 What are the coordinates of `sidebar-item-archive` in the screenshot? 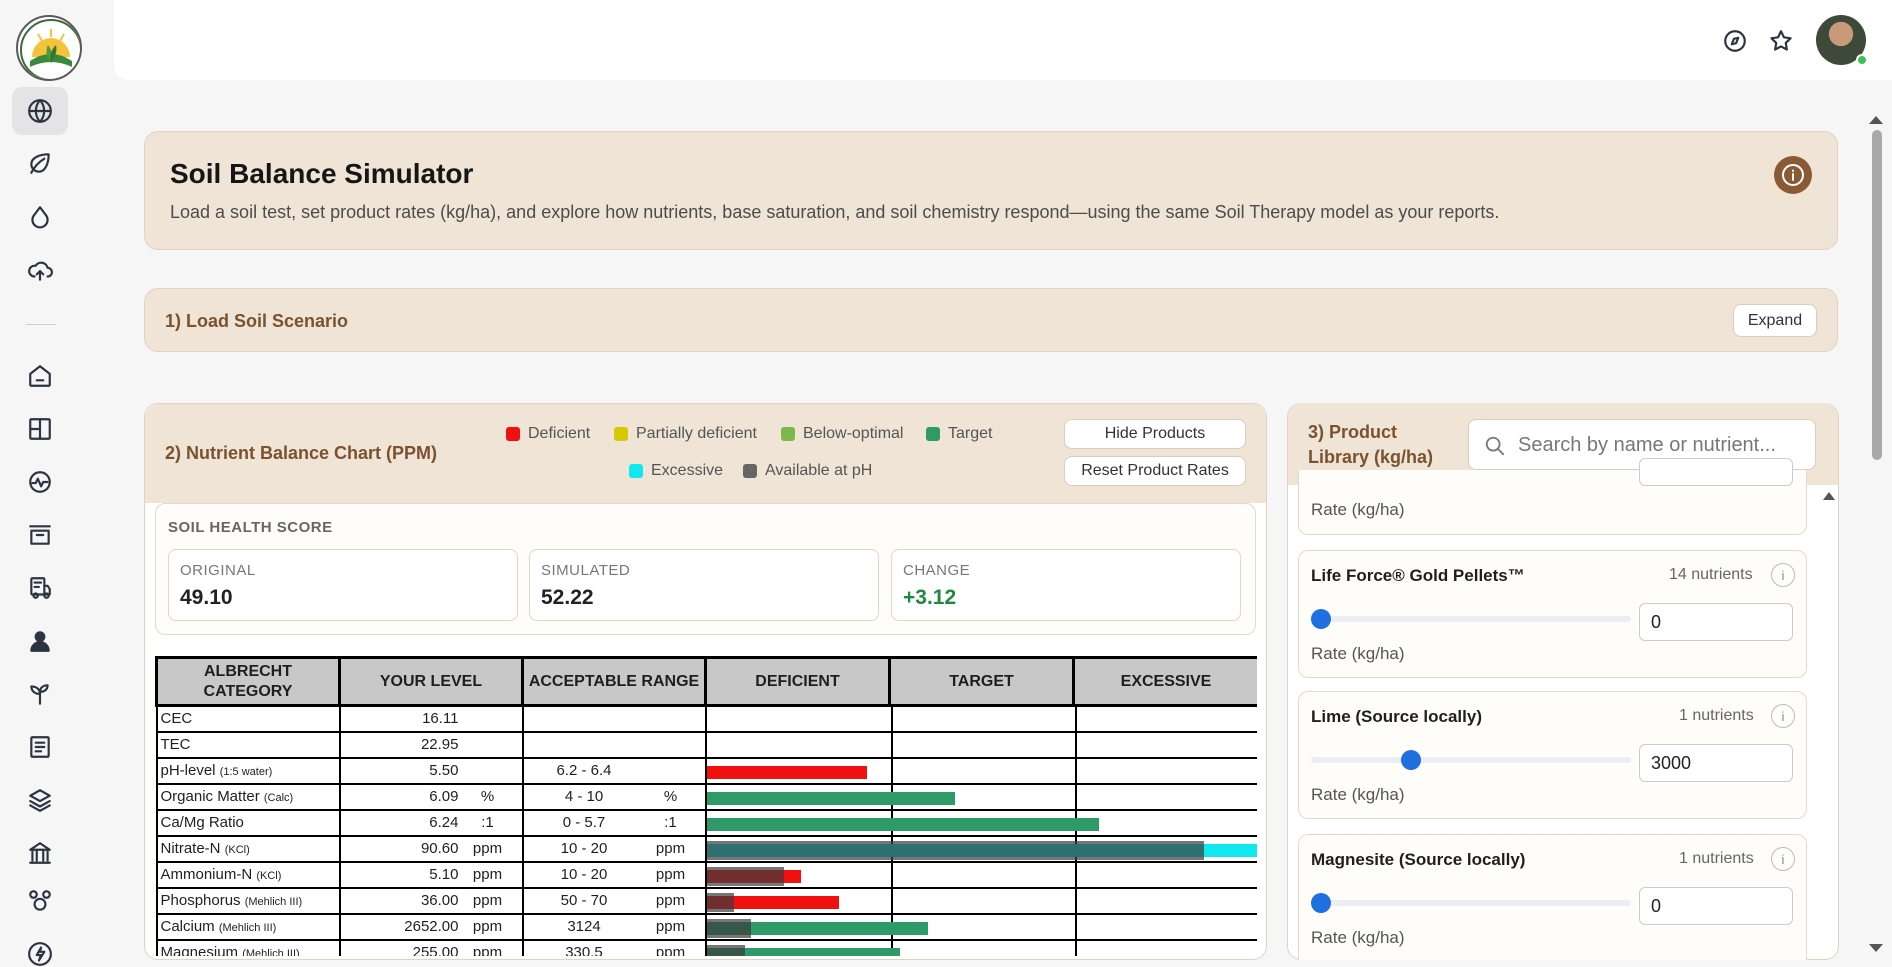 It's located at (40, 535).